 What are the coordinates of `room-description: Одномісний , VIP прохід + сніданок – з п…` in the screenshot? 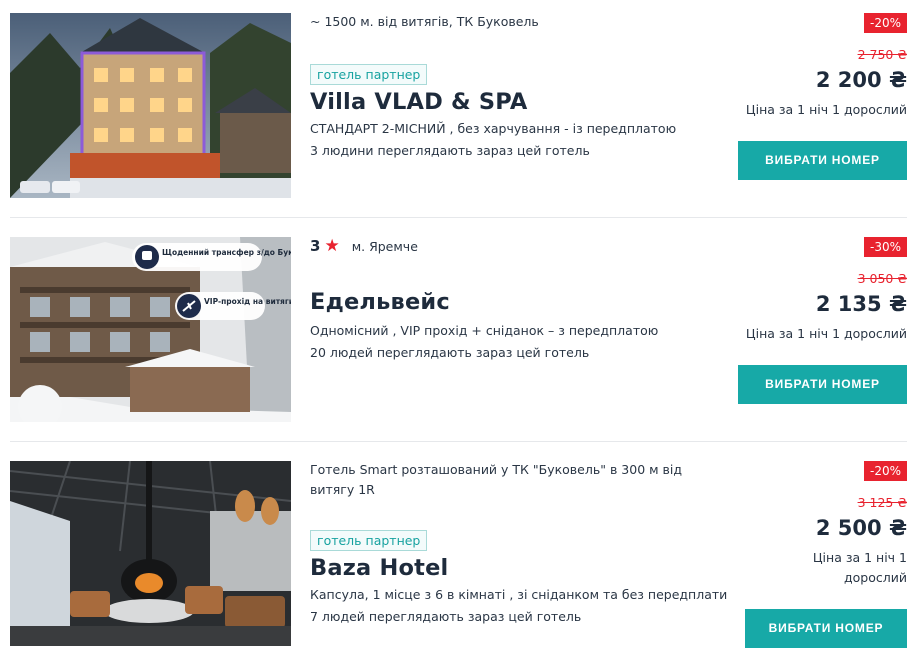 It's located at (484, 330).